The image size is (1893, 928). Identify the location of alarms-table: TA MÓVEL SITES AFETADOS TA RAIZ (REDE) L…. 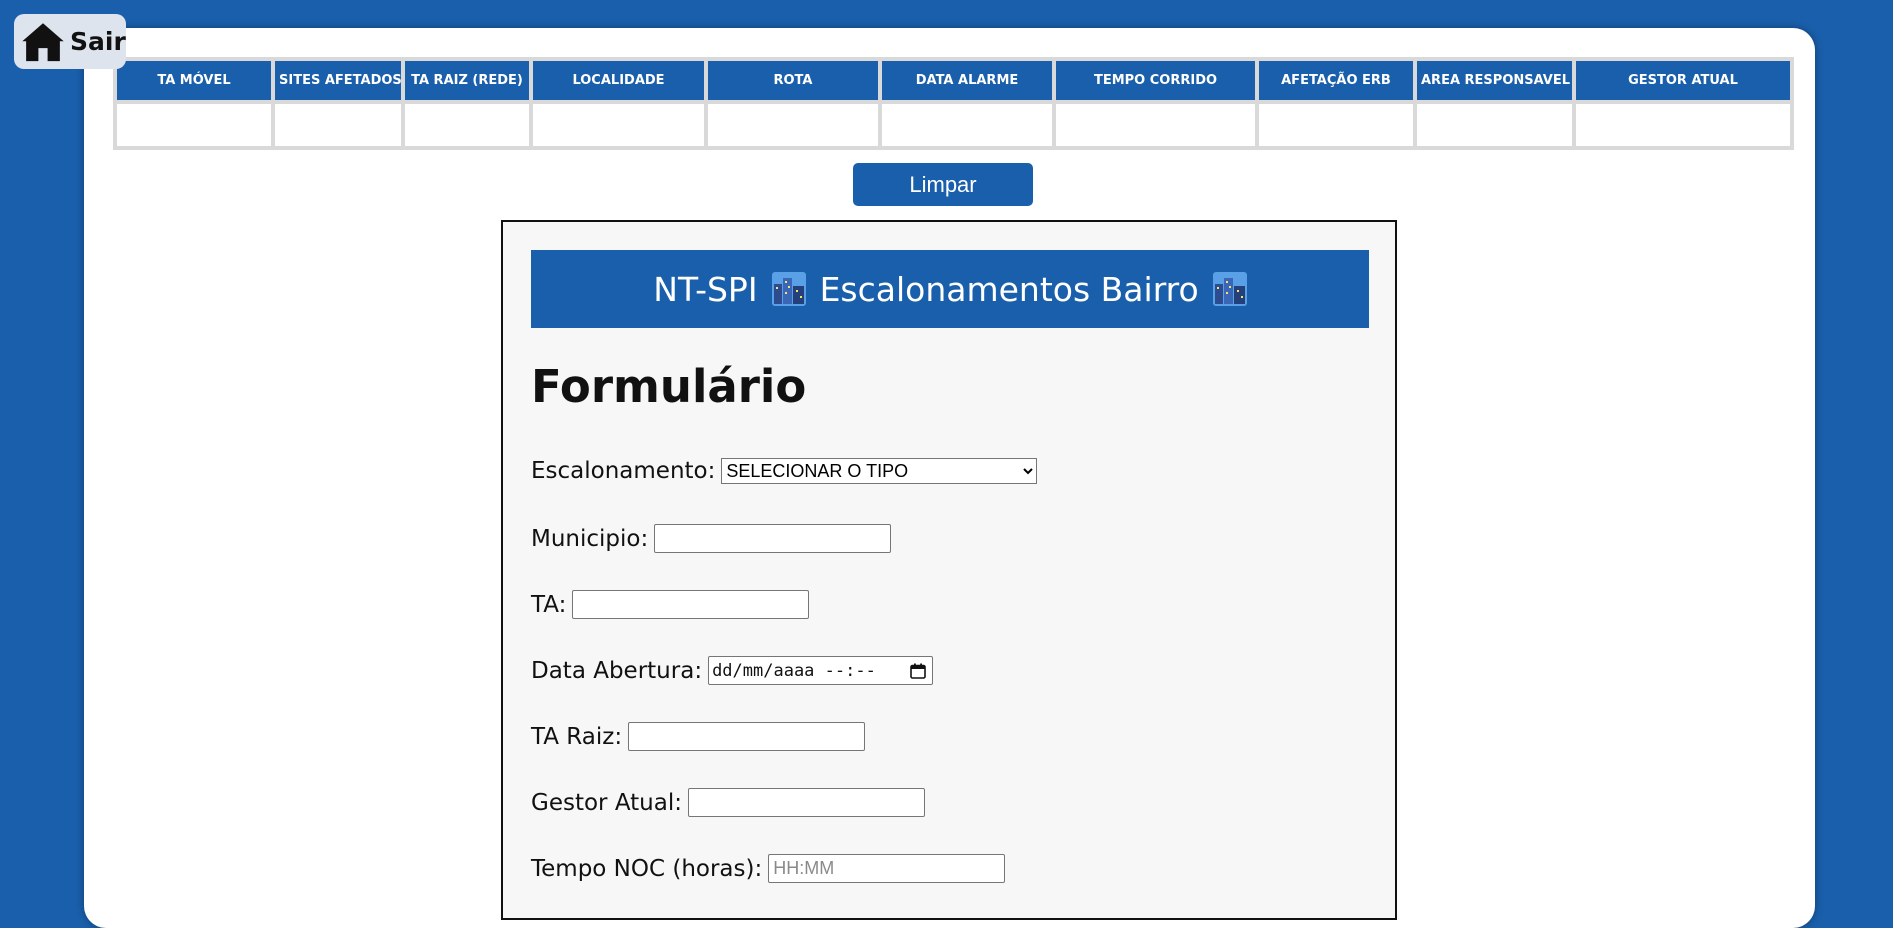
(953, 103).